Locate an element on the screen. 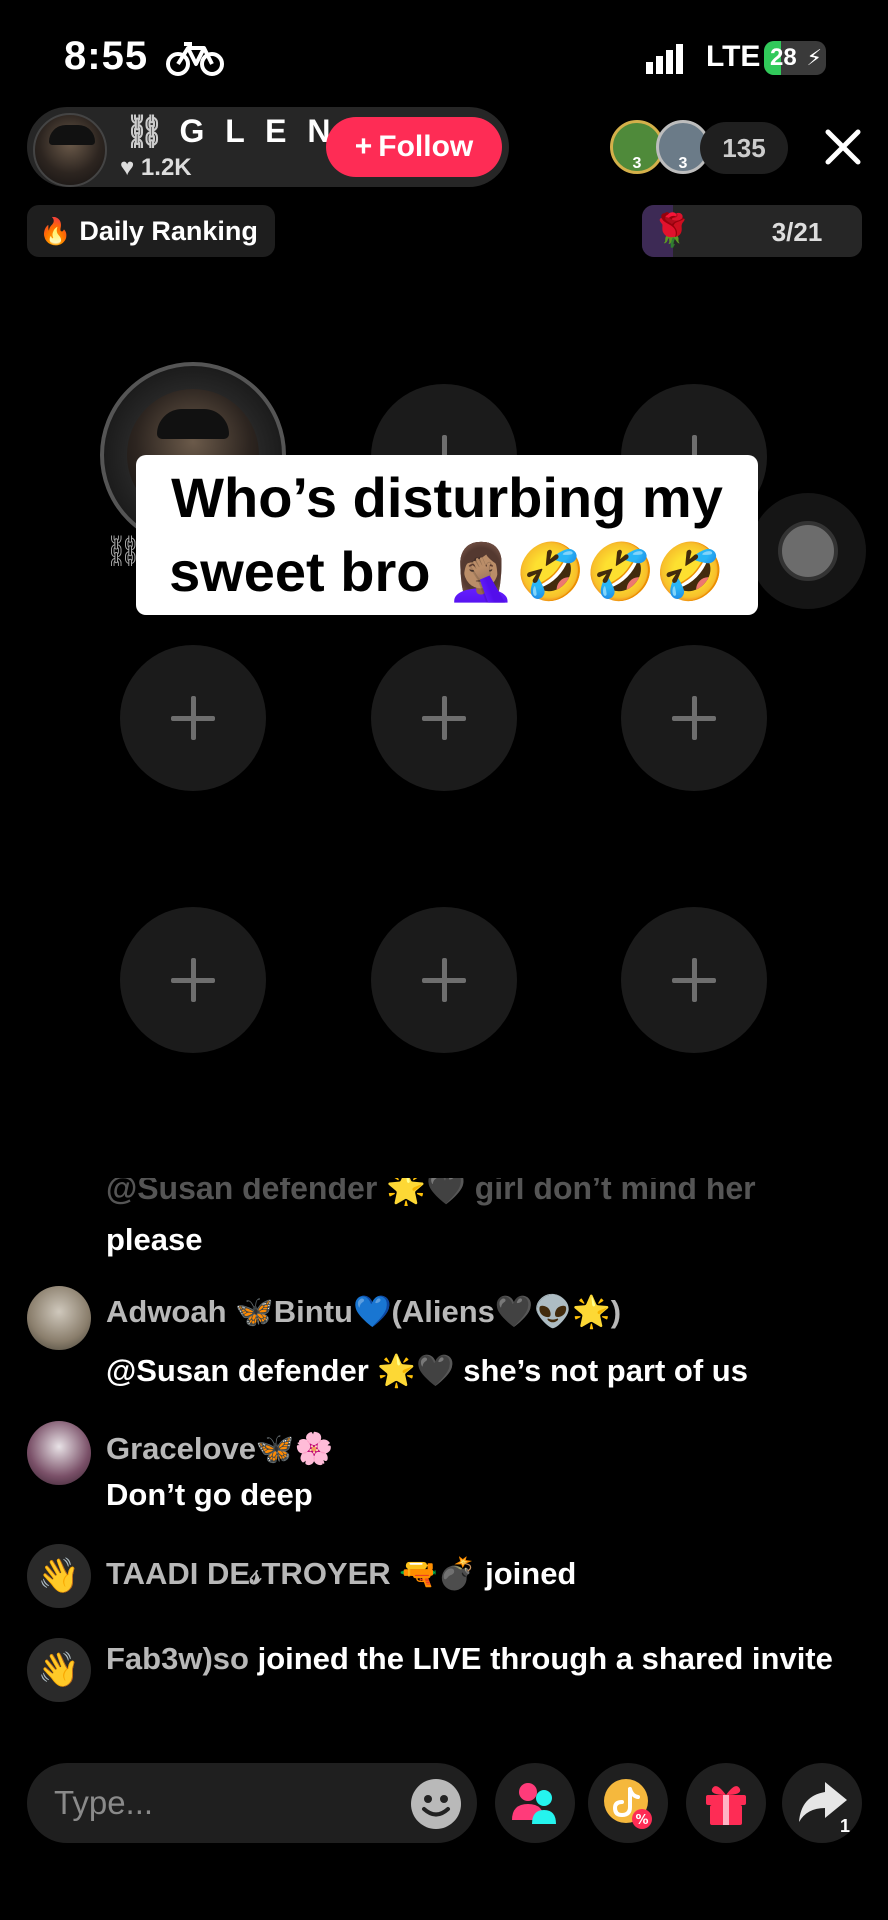 This screenshot has height=1920, width=888. join-message: TAADI DE𝓈TROYER 🔫💣 joined is located at coordinates (341, 1573).